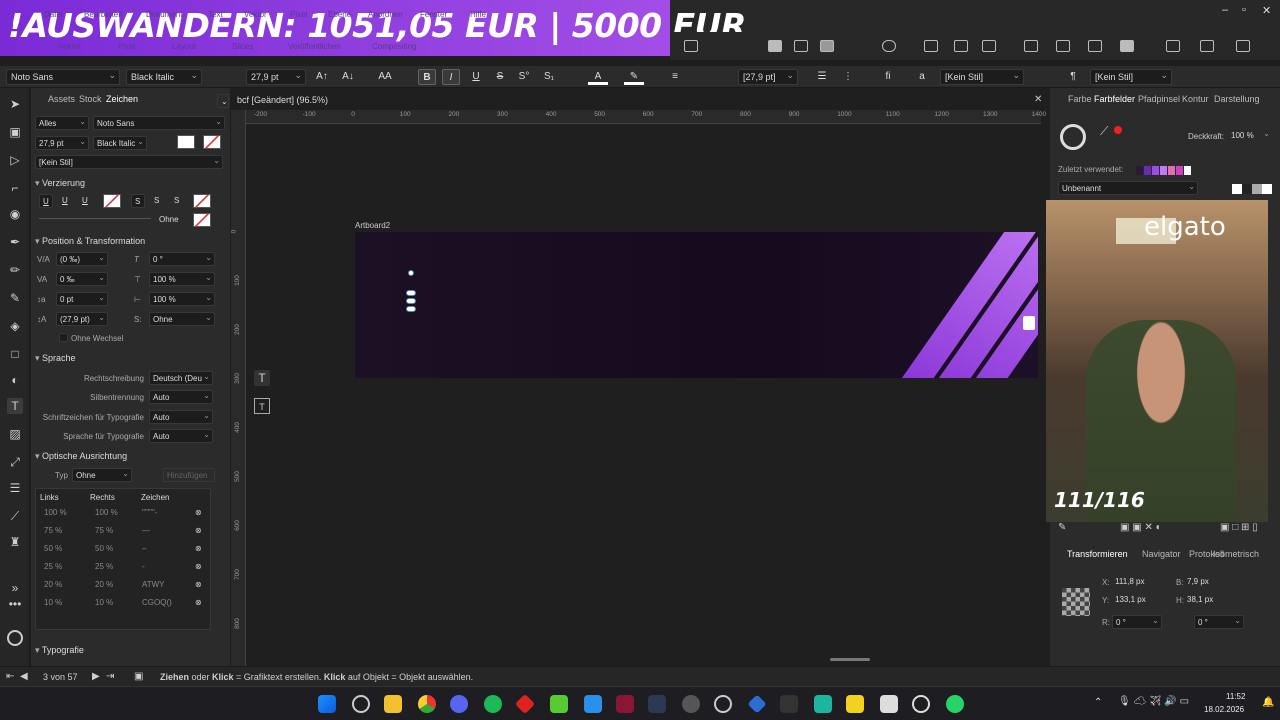 Image resolution: width=1280 pixels, height=720 pixels. Describe the element at coordinates (1062, 527) in the screenshot. I see `edit-icon: ✎` at that location.